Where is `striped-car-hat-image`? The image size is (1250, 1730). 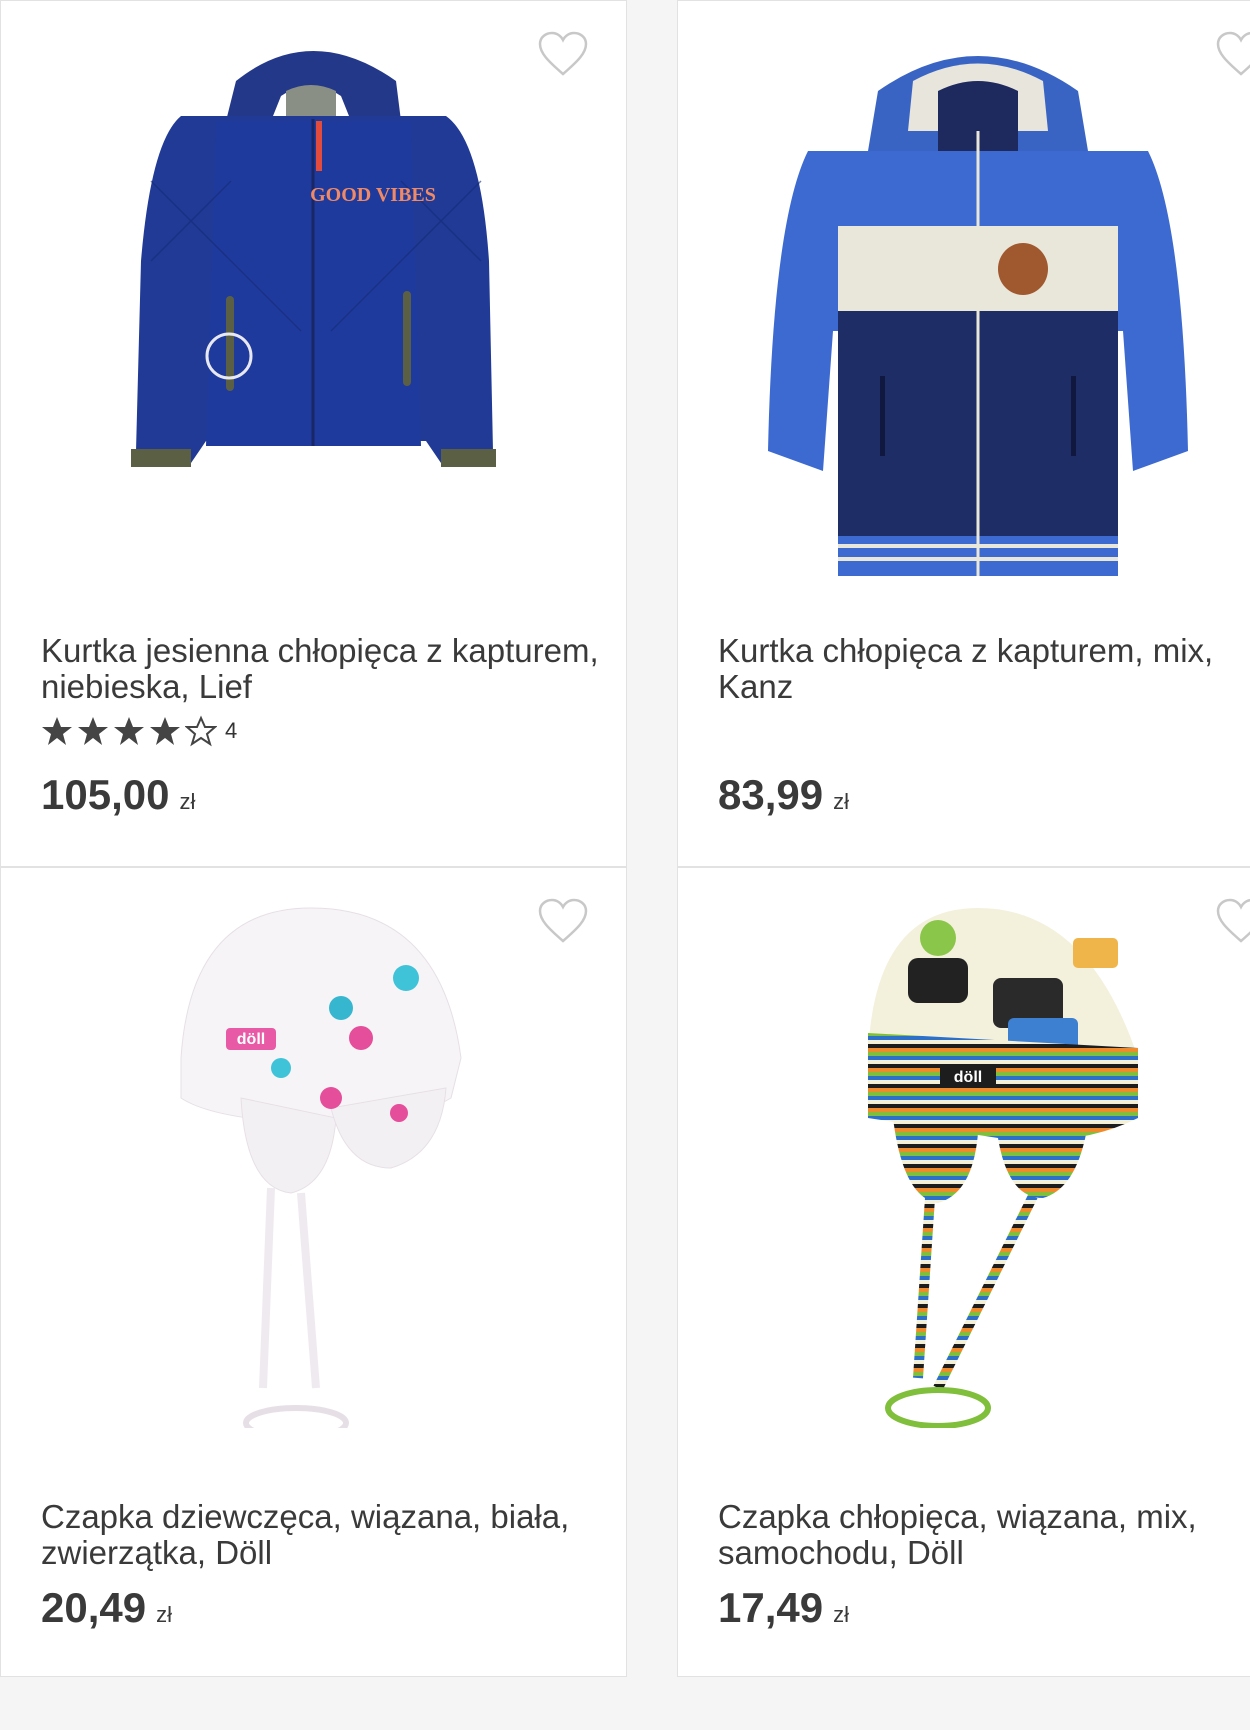 striped-car-hat-image is located at coordinates (1003, 1168).